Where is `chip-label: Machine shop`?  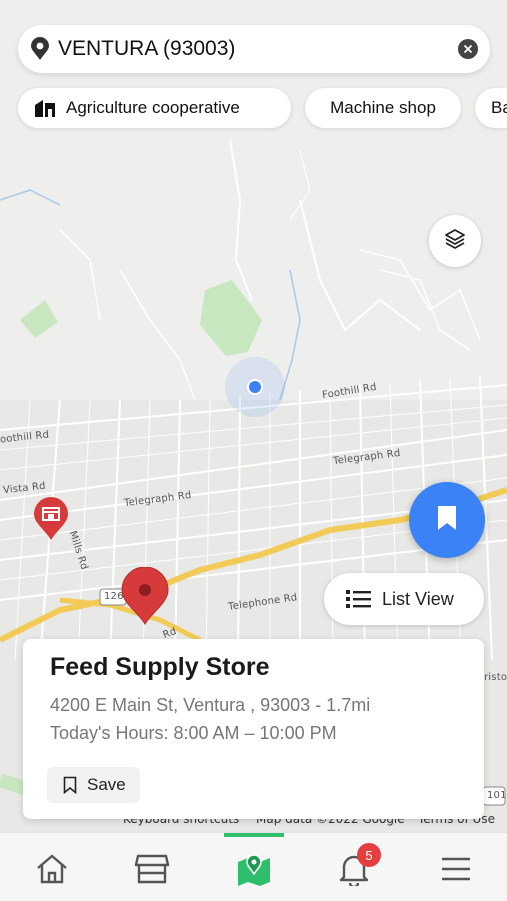
chip-label: Machine shop is located at coordinates (383, 107).